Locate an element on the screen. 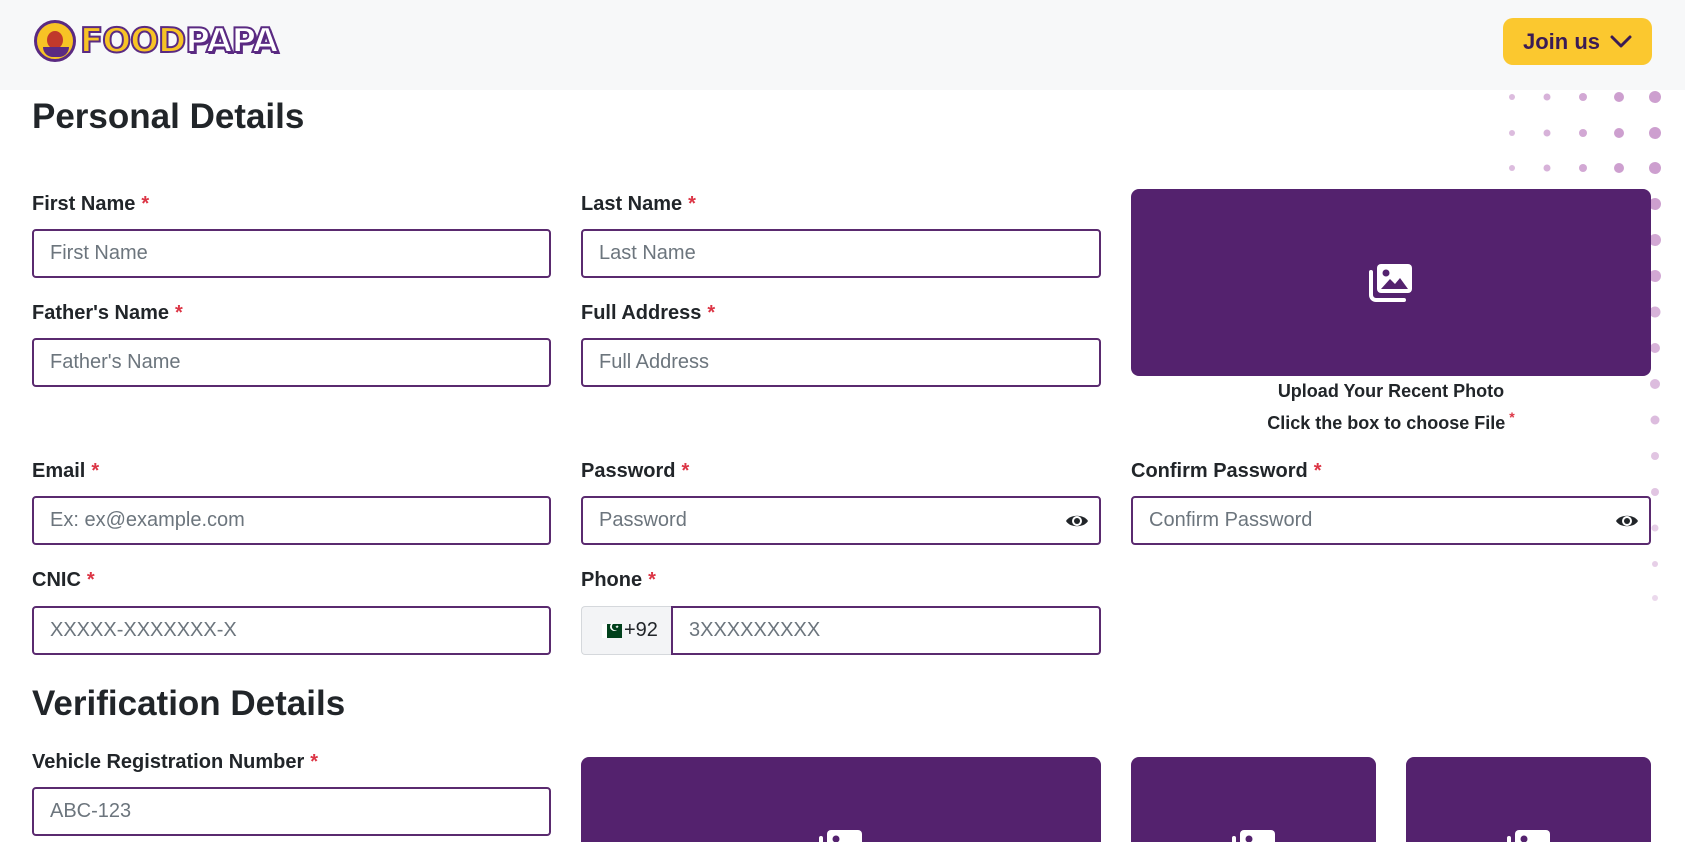 This screenshot has width=1685, height=842. password-label: Password * is located at coordinates (635, 471).